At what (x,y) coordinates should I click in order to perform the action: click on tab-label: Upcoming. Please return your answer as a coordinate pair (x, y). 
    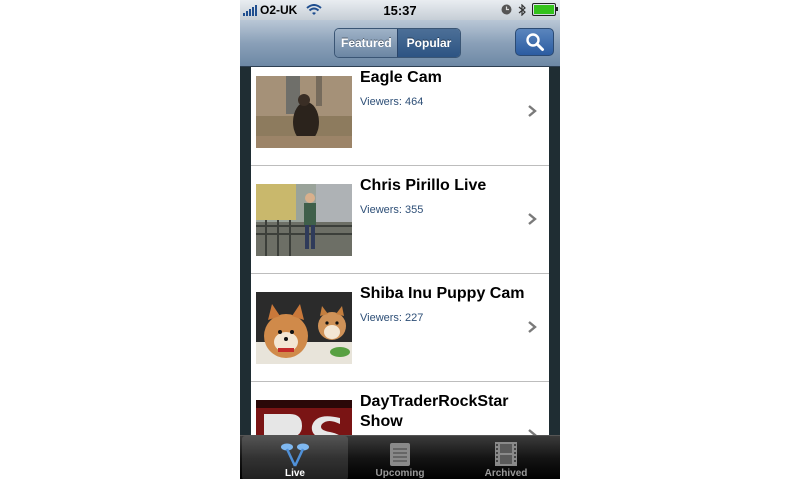
    Looking at the image, I should click on (400, 473).